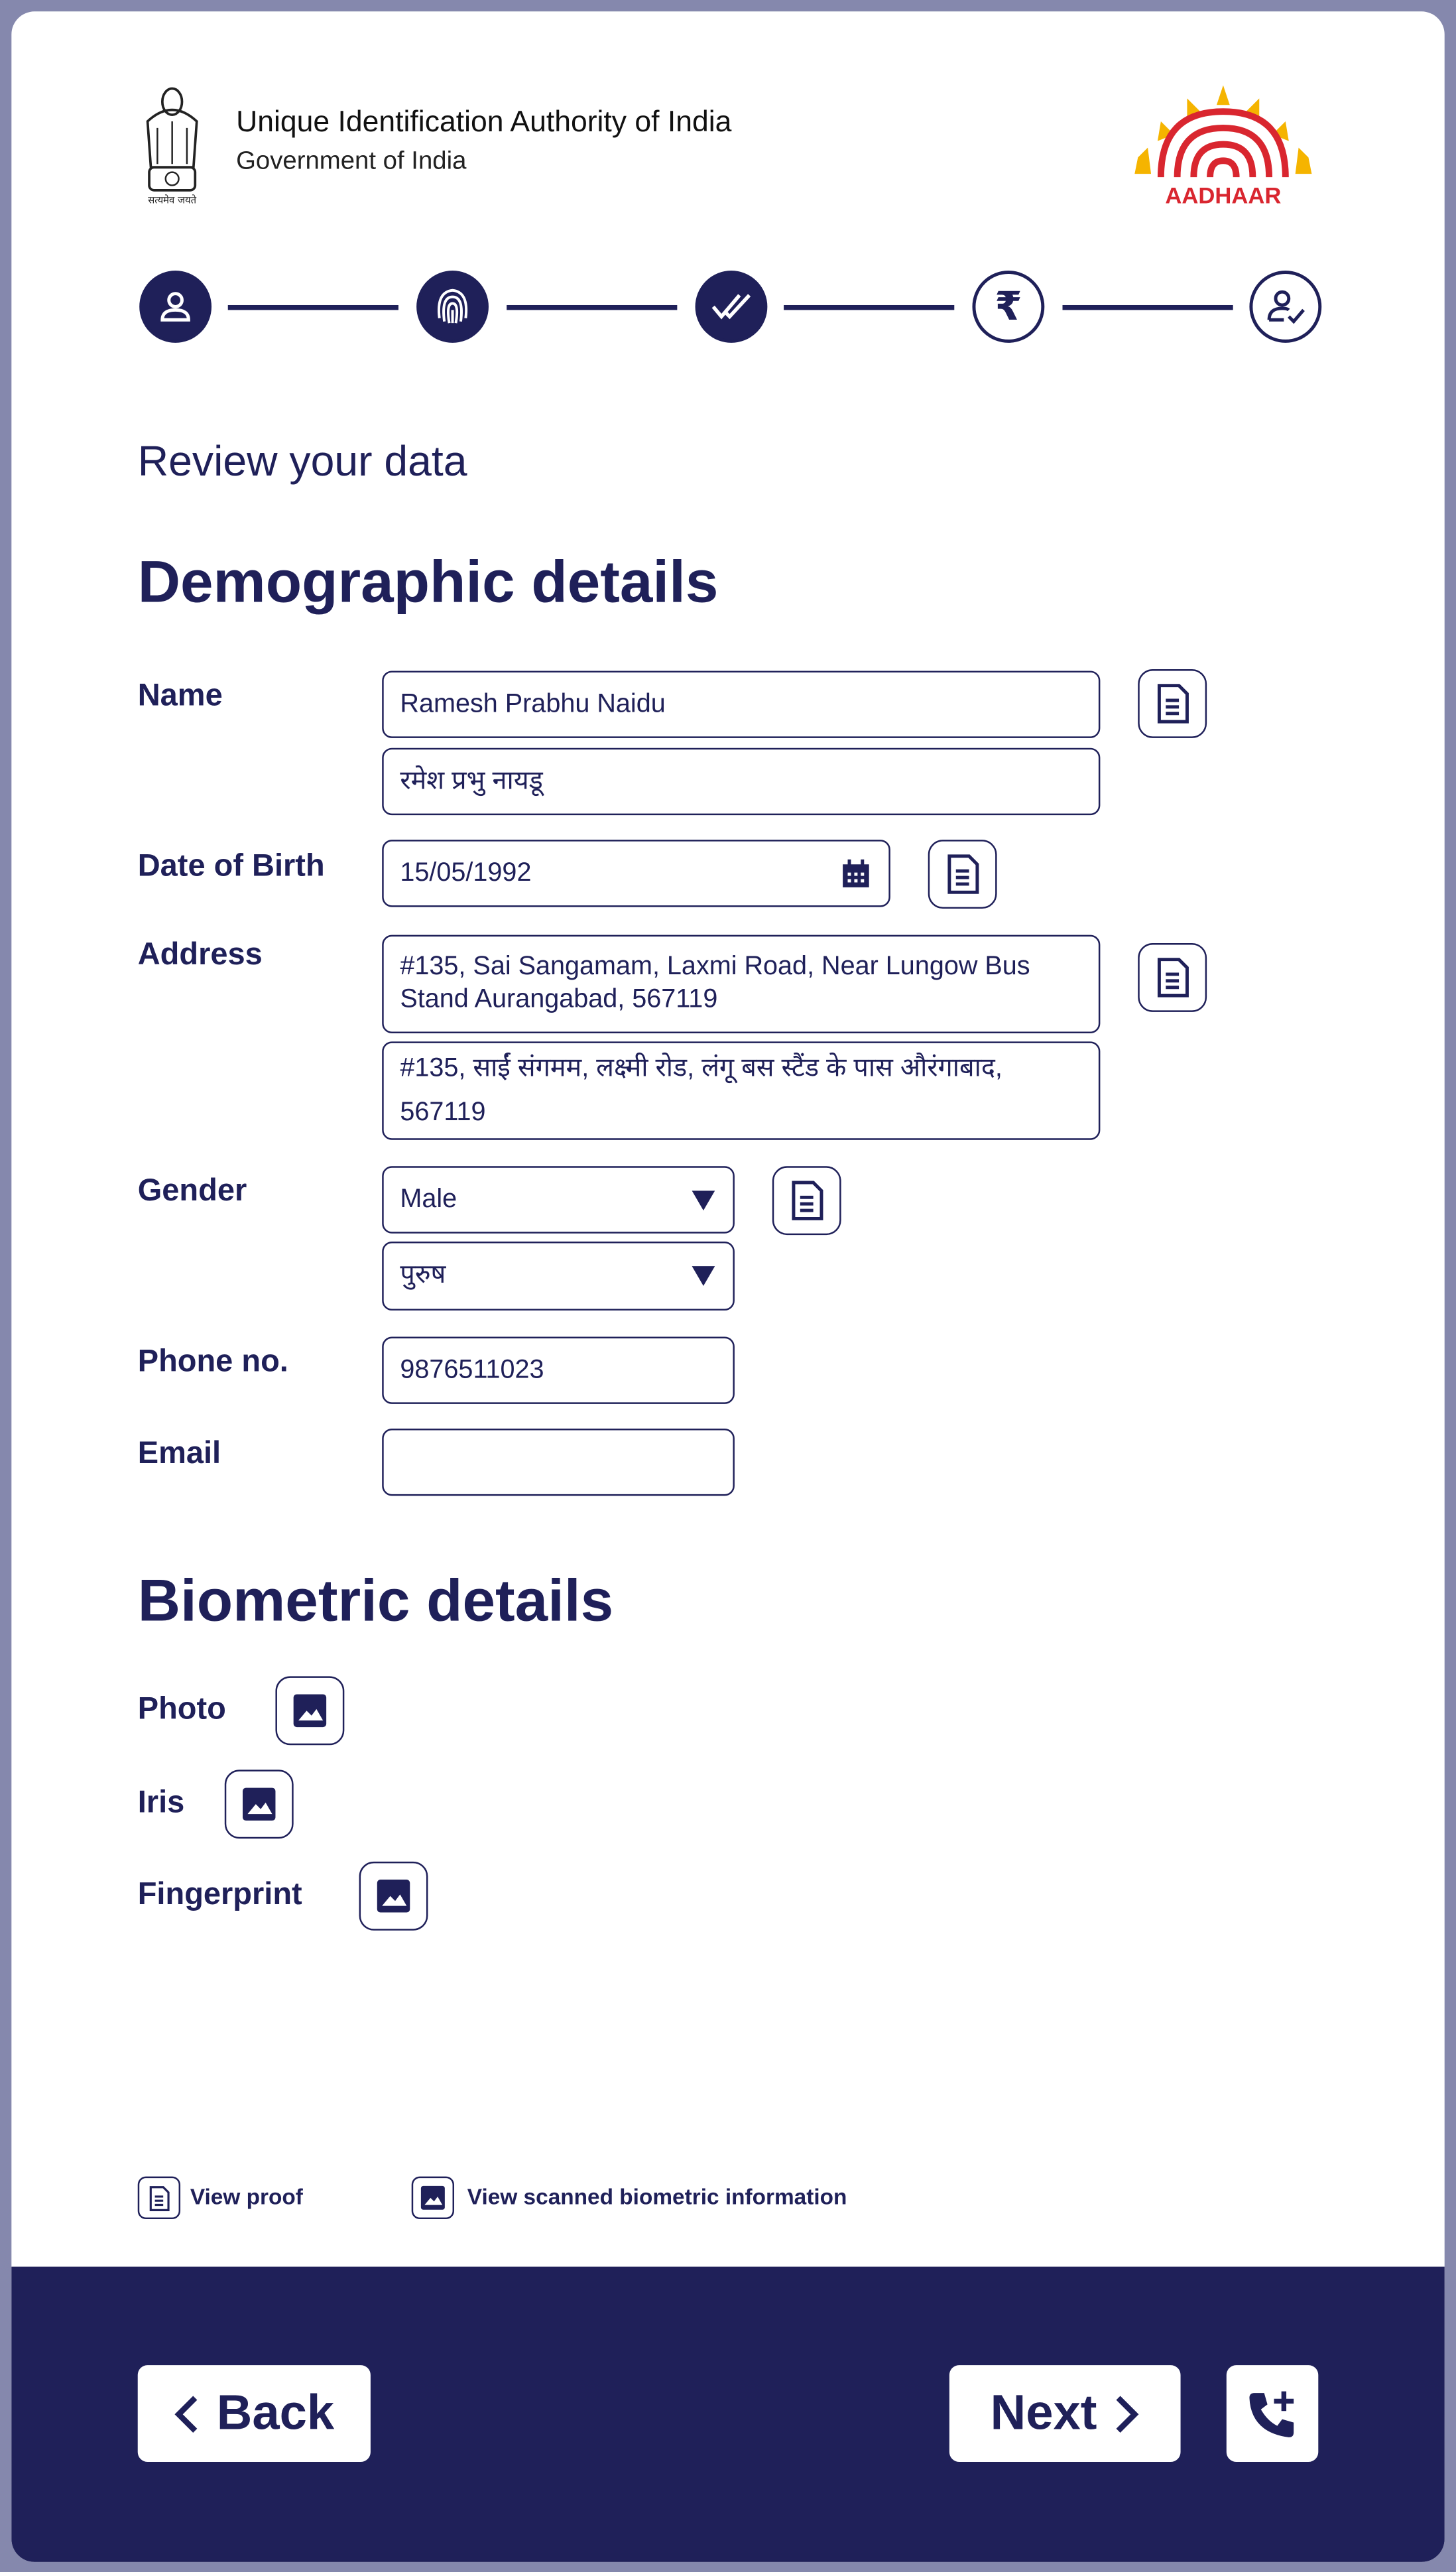 The image size is (1456, 2572). I want to click on view-iris-button, so click(259, 1804).